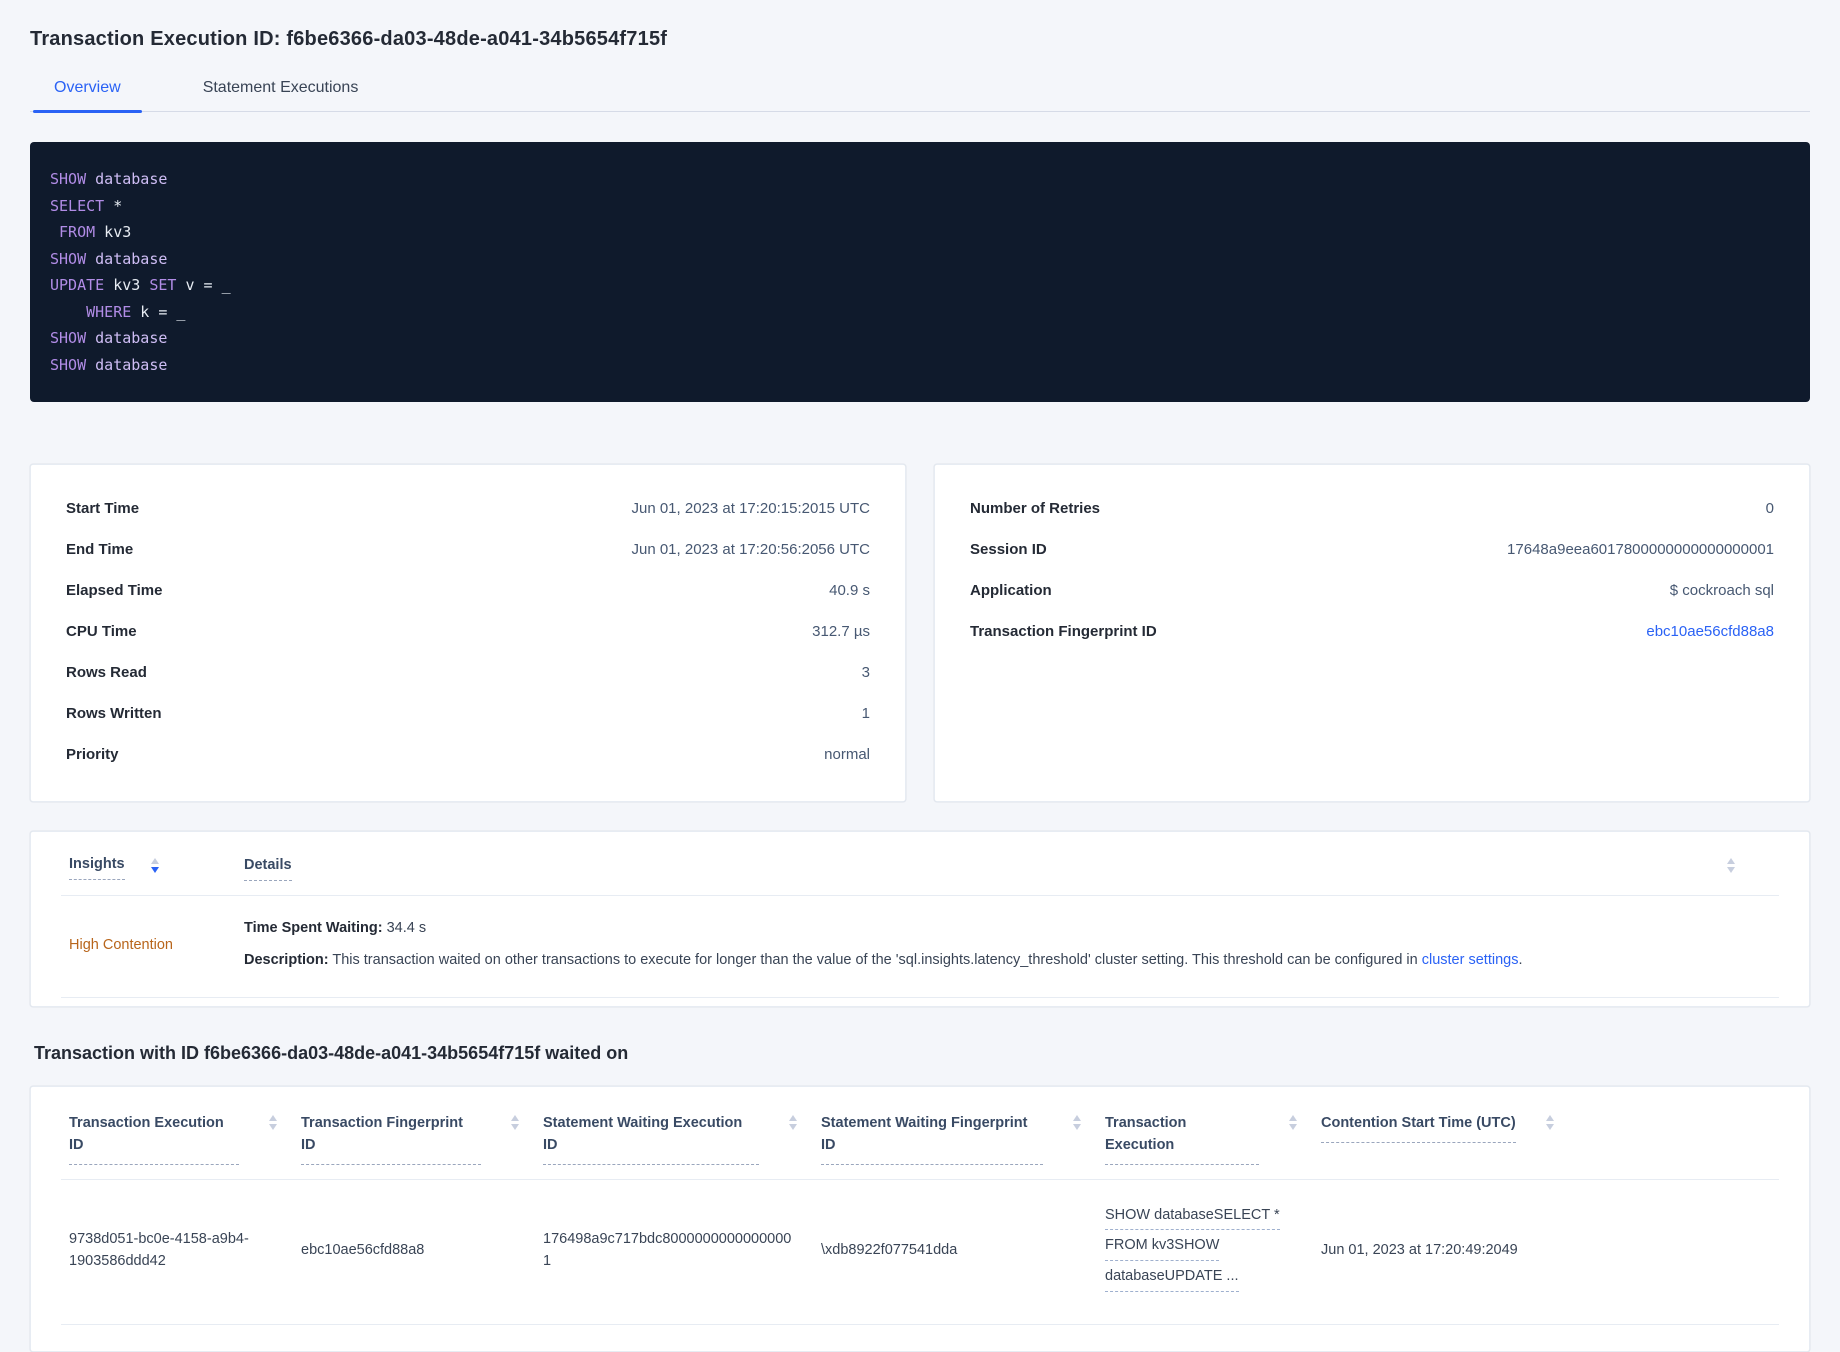 The image size is (1840, 1352). I want to click on tab-overview: Overview, so click(87, 96).